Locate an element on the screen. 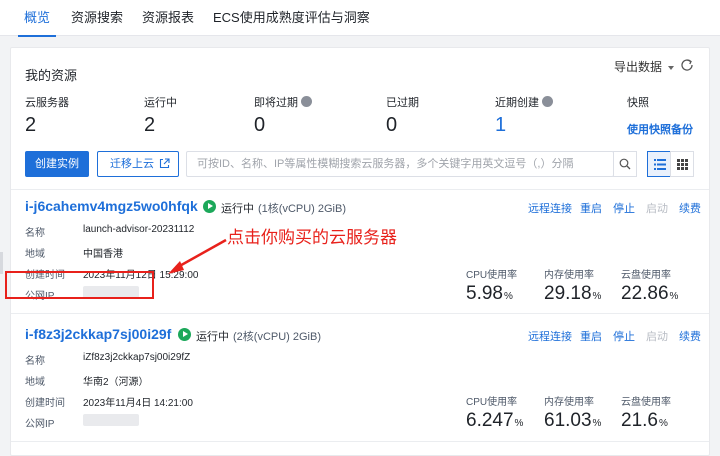  list-icon is located at coordinates (660, 164).